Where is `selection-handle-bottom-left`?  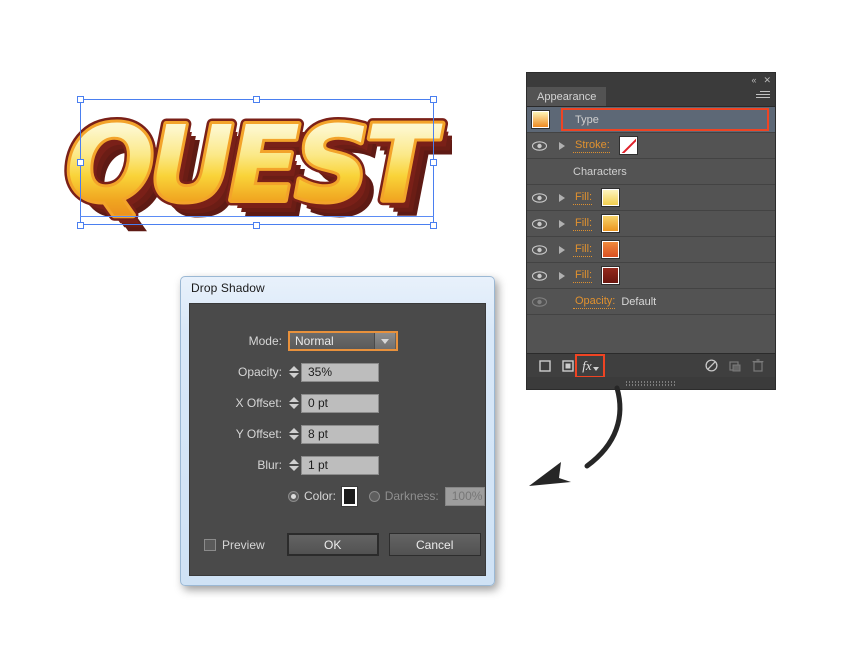 selection-handle-bottom-left is located at coordinates (80, 225).